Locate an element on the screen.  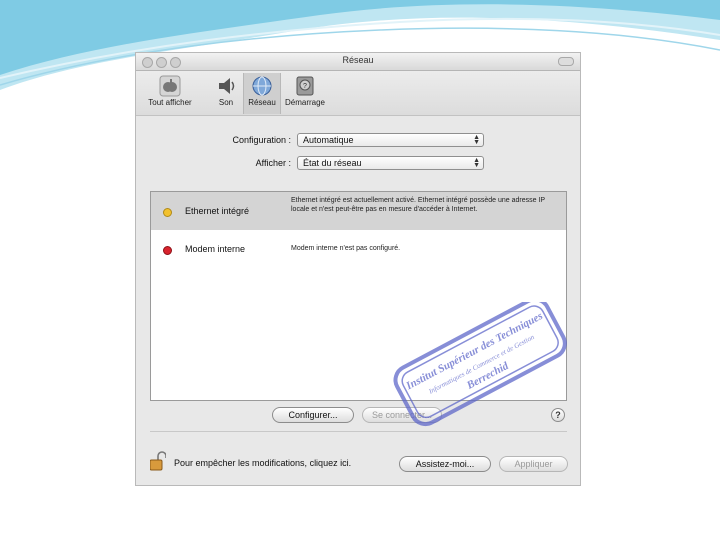
configuration-label: Configuration : is located at coordinates (261, 140).